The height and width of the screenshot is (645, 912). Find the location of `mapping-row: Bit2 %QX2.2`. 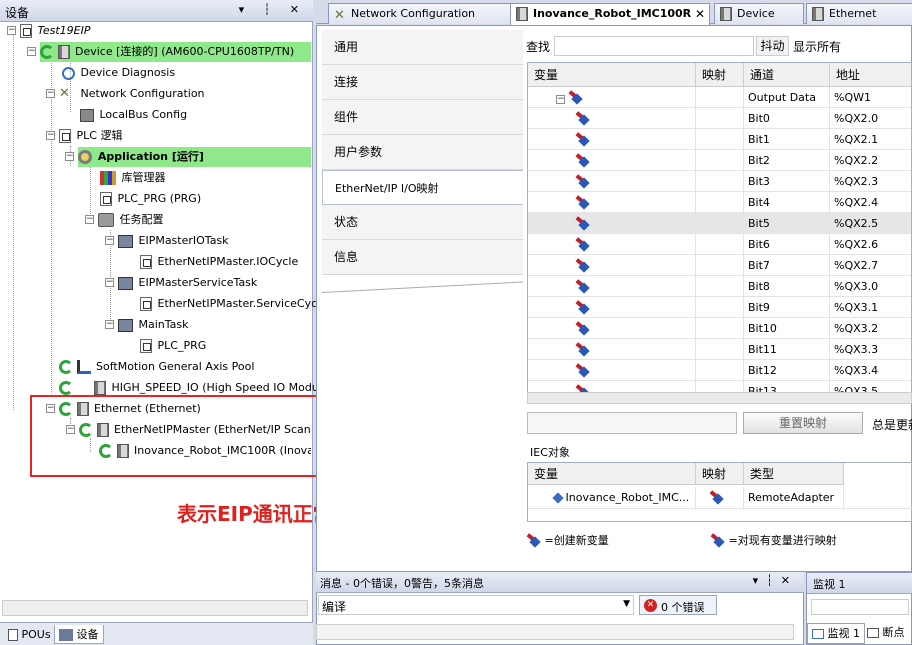

mapping-row: Bit2 %QX2.2 is located at coordinates (719, 160).